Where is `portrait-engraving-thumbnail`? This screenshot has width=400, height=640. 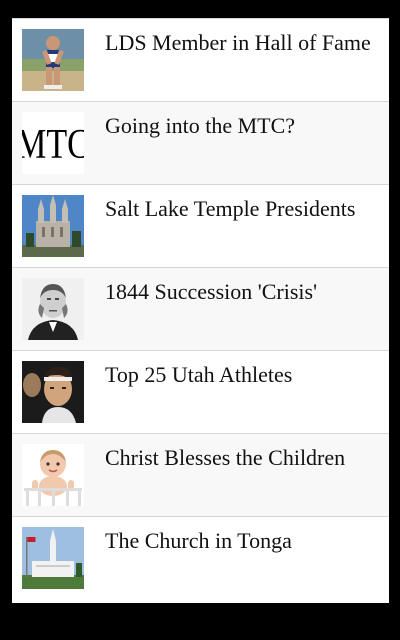
portrait-engraving-thumbnail is located at coordinates (53, 309).